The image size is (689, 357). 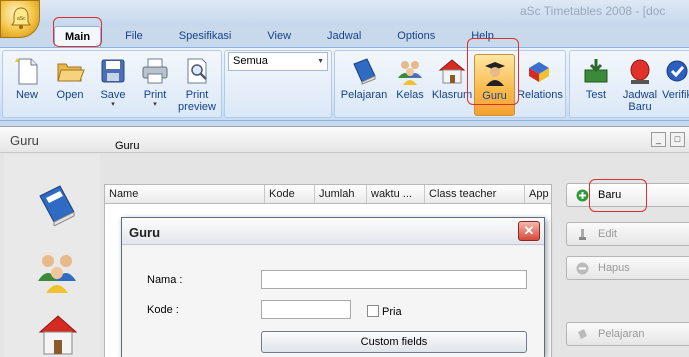 I want to click on pelajaran-button: Pelajaran, so click(x=364, y=85).